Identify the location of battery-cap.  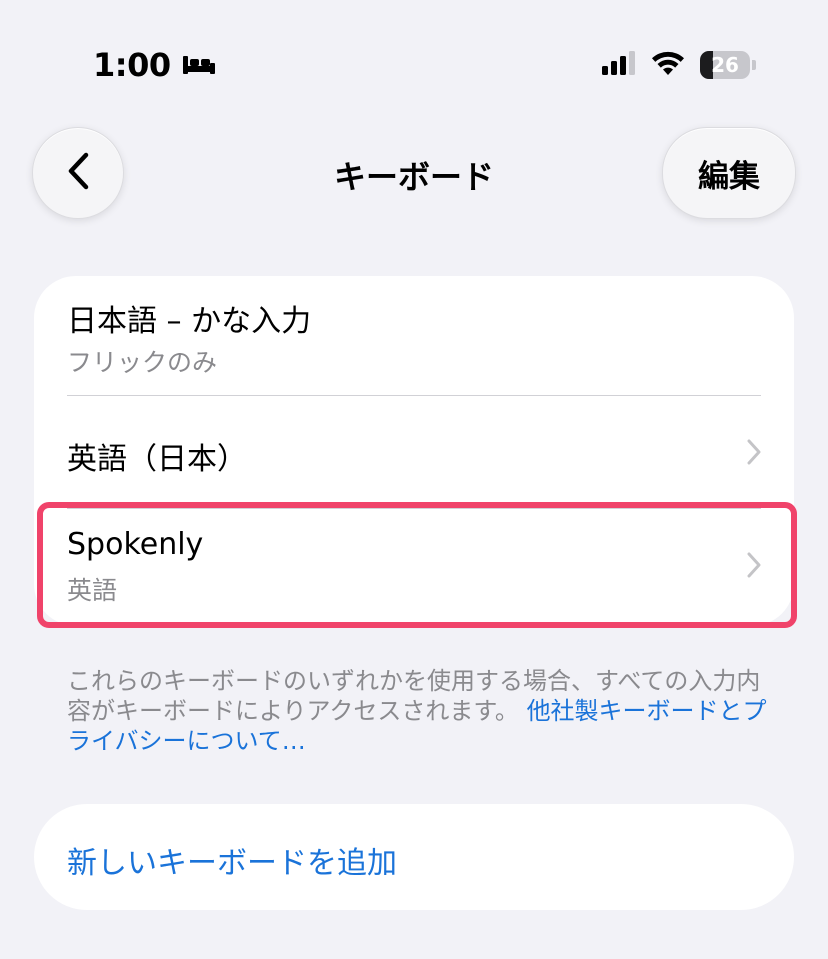
(754, 65).